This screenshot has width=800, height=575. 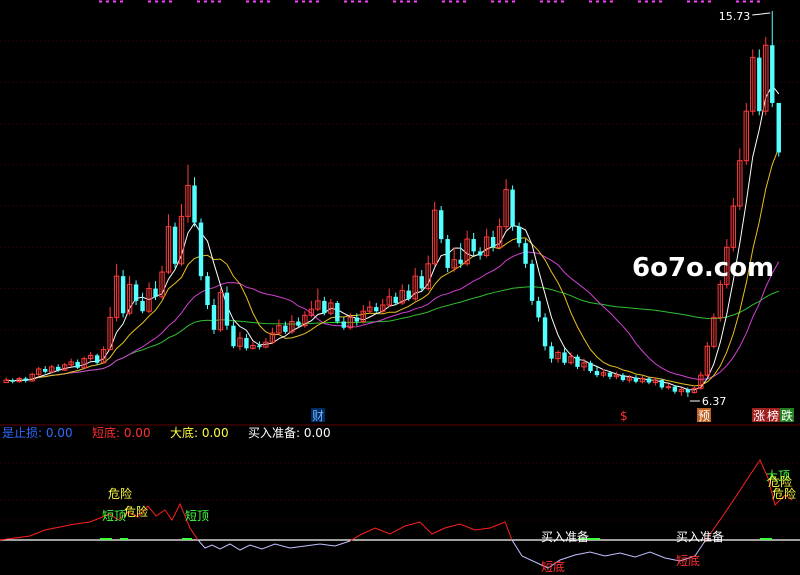 What do you see at coordinates (624, 416) in the screenshot?
I see `dollar-marker: $` at bounding box center [624, 416].